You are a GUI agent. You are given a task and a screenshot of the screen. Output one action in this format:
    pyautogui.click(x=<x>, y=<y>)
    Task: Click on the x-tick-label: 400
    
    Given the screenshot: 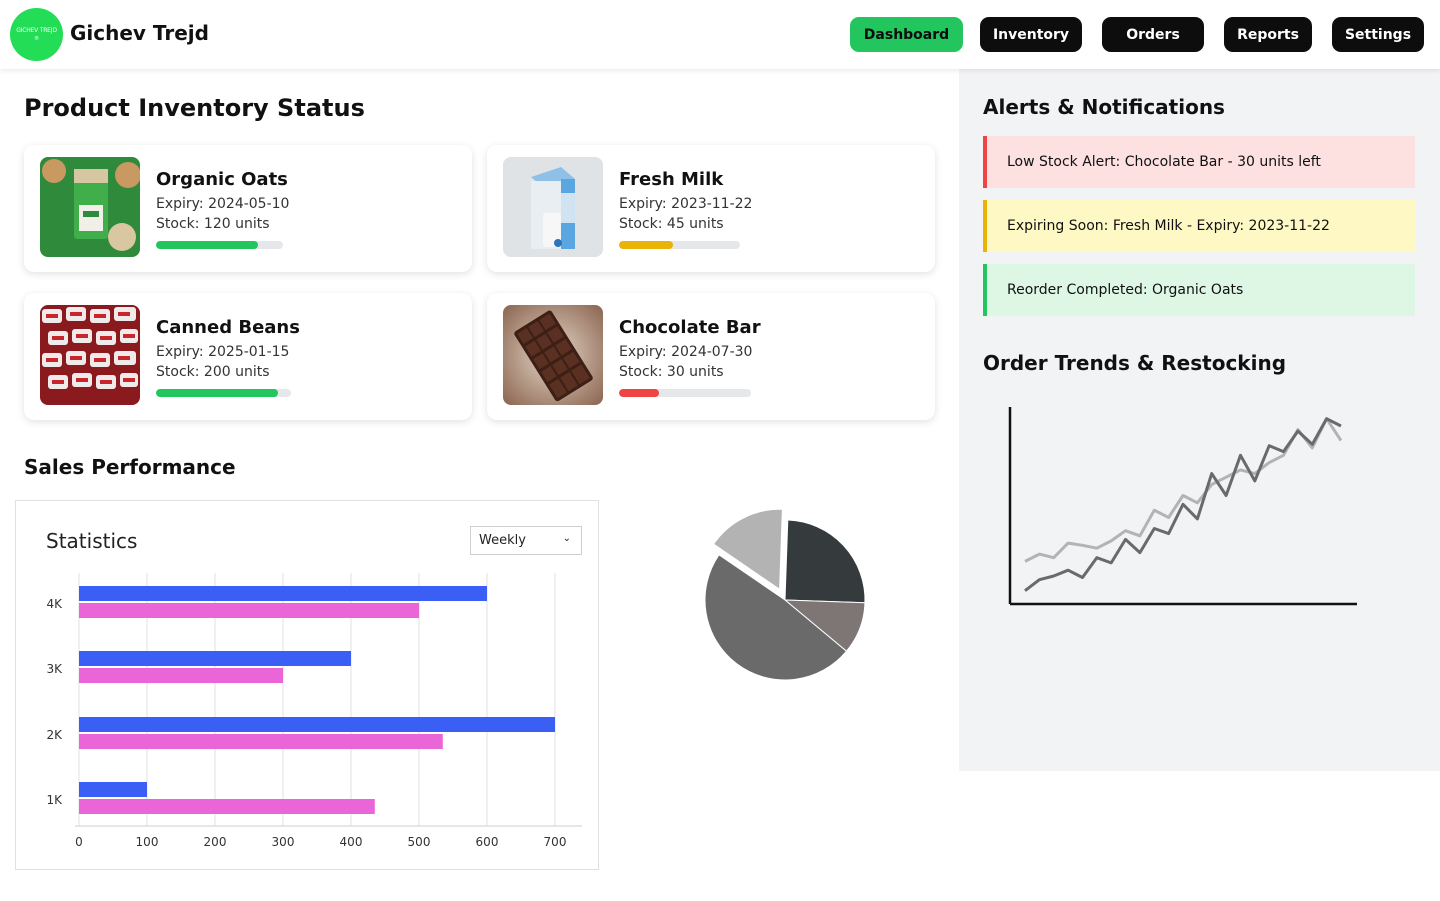 What is the action you would take?
    pyautogui.click(x=351, y=842)
    